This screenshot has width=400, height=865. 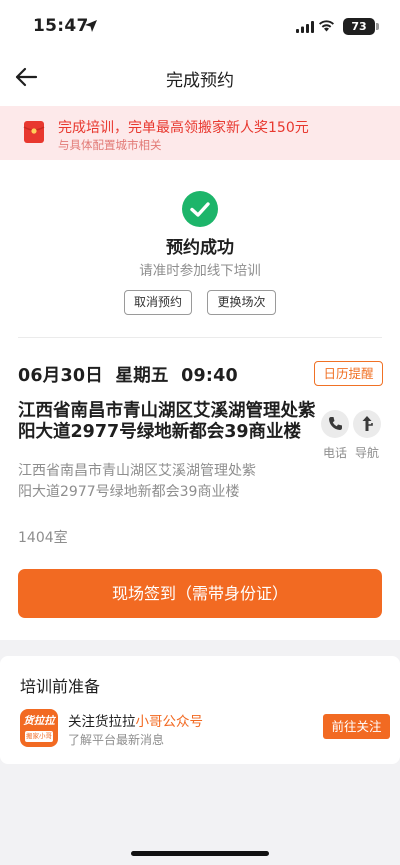 What do you see at coordinates (34, 132) in the screenshot?
I see `red-packet-icon` at bounding box center [34, 132].